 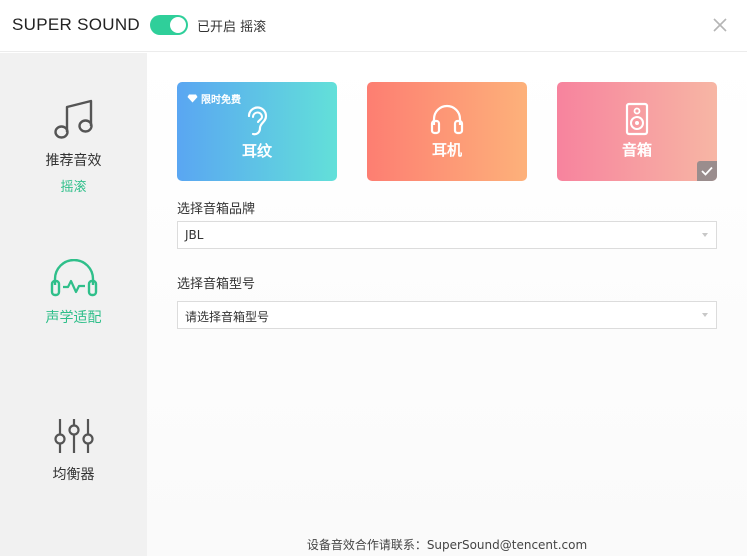 I want to click on model-label: 选择音箱型号, so click(x=216, y=284).